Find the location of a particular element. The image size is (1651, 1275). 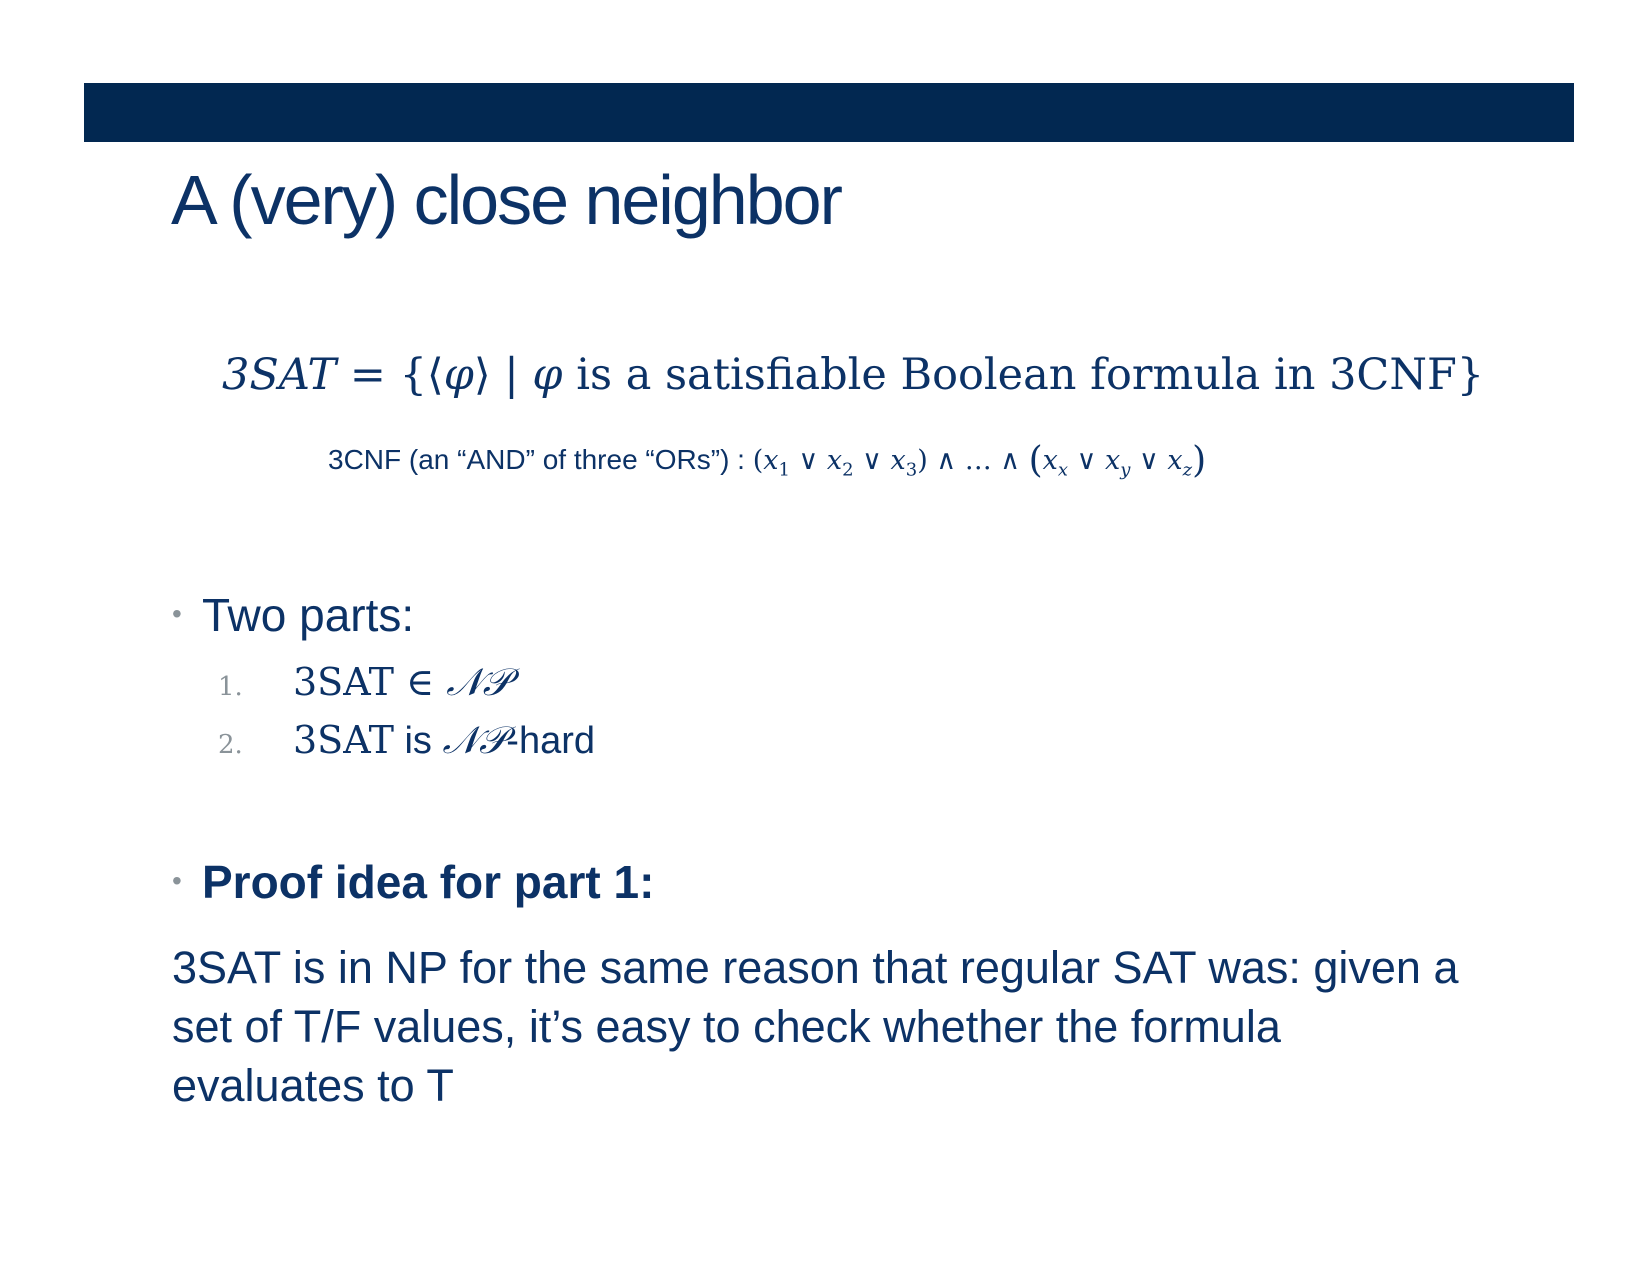

bullet-two-parts: • Two parts: is located at coordinates (293, 615).